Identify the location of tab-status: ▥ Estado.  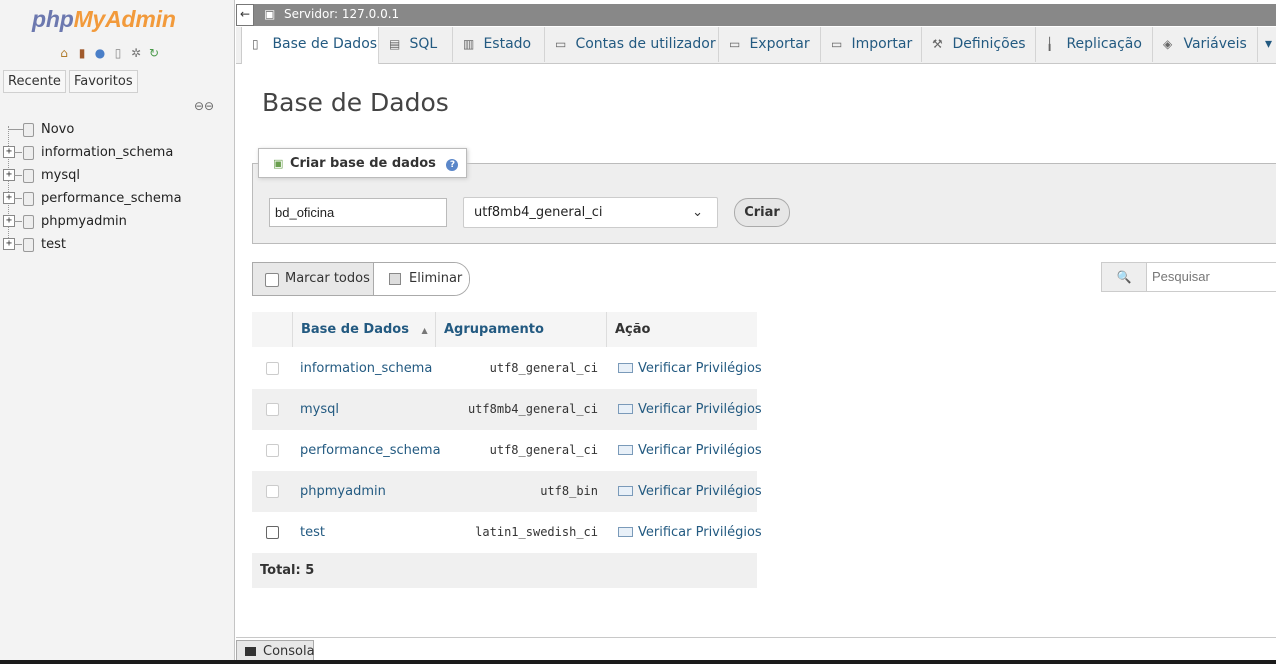
(499, 44).